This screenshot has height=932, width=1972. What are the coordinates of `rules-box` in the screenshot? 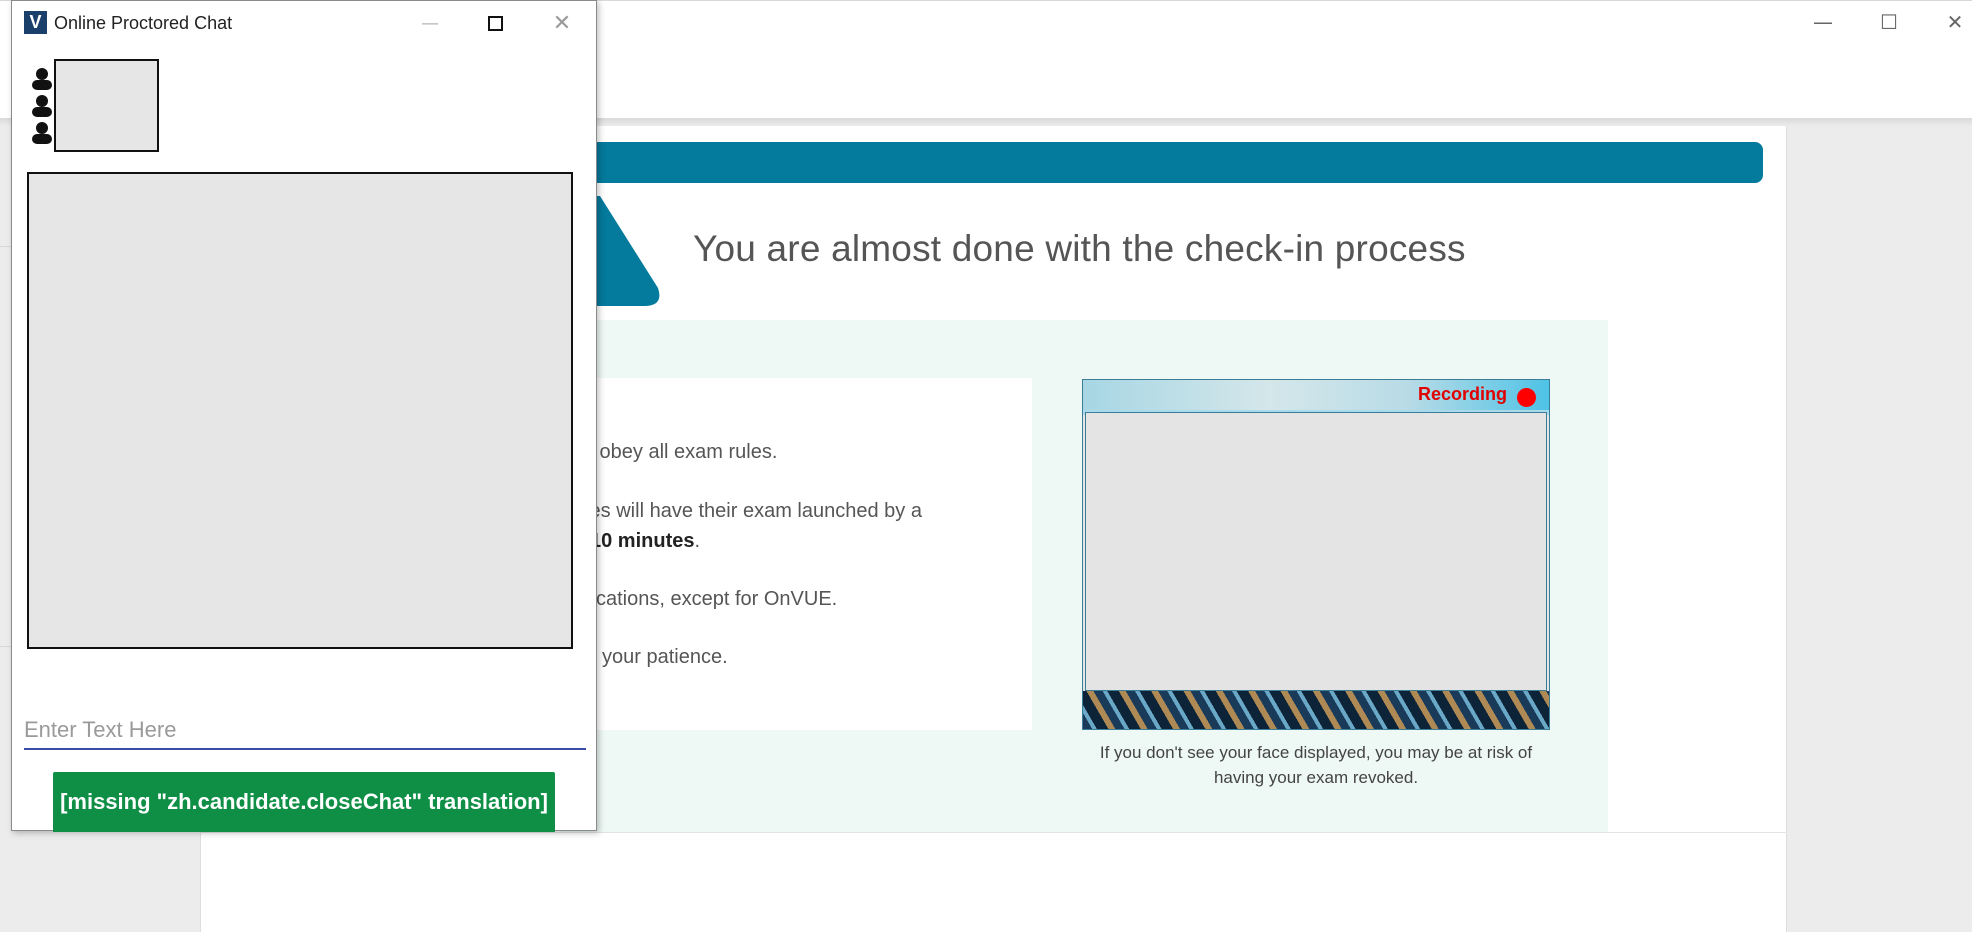 It's located at (796, 554).